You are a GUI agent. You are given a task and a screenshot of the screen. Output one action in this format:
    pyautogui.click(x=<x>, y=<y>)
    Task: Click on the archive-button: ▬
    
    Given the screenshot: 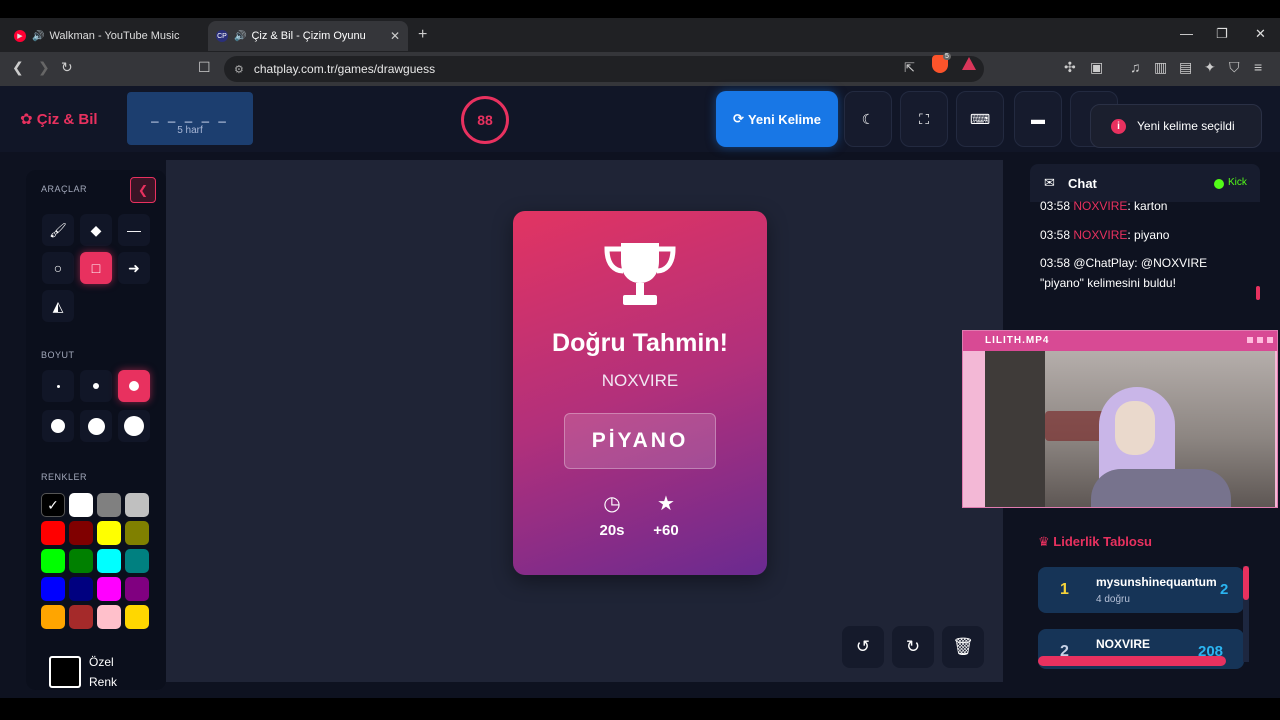 What is the action you would take?
    pyautogui.click(x=1038, y=119)
    